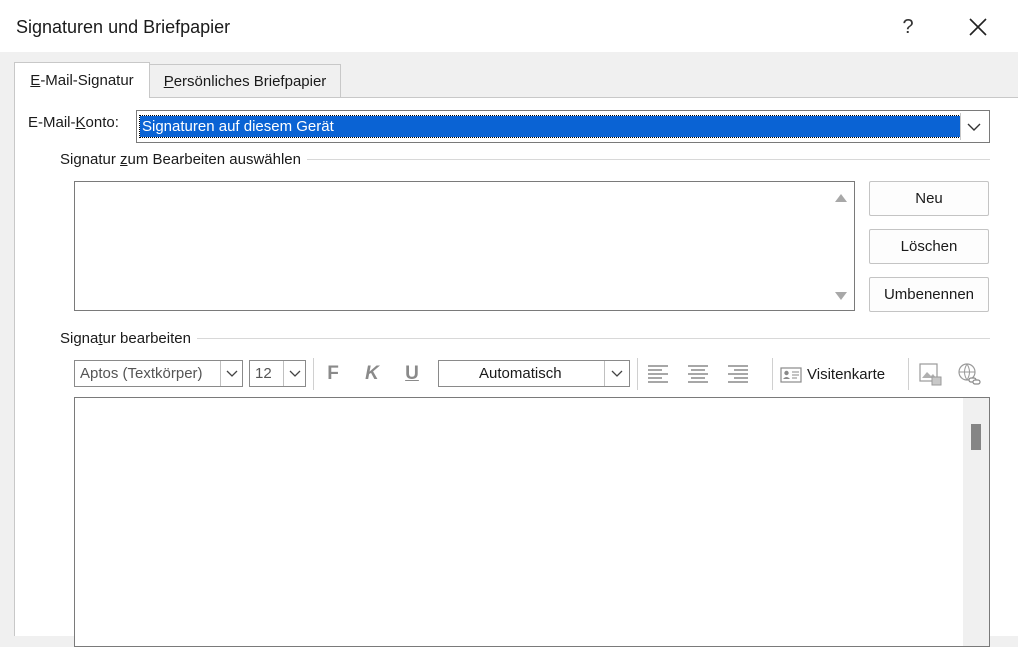  What do you see at coordinates (976, 437) in the screenshot?
I see `editor-scroll-thumb` at bounding box center [976, 437].